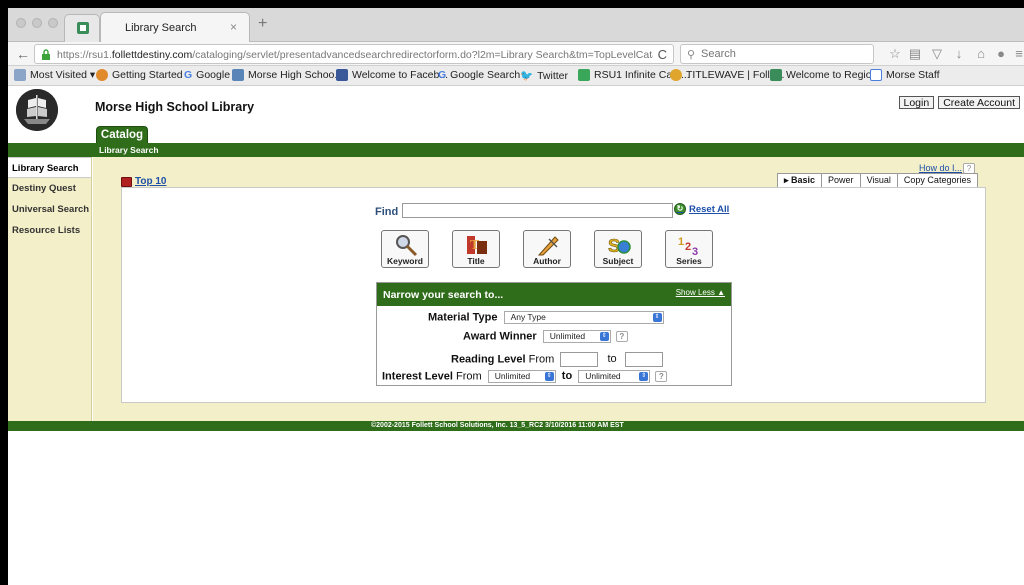 This screenshot has height=585, width=1024. I want to click on material-type-select: Any Type ⇕, so click(583, 317).